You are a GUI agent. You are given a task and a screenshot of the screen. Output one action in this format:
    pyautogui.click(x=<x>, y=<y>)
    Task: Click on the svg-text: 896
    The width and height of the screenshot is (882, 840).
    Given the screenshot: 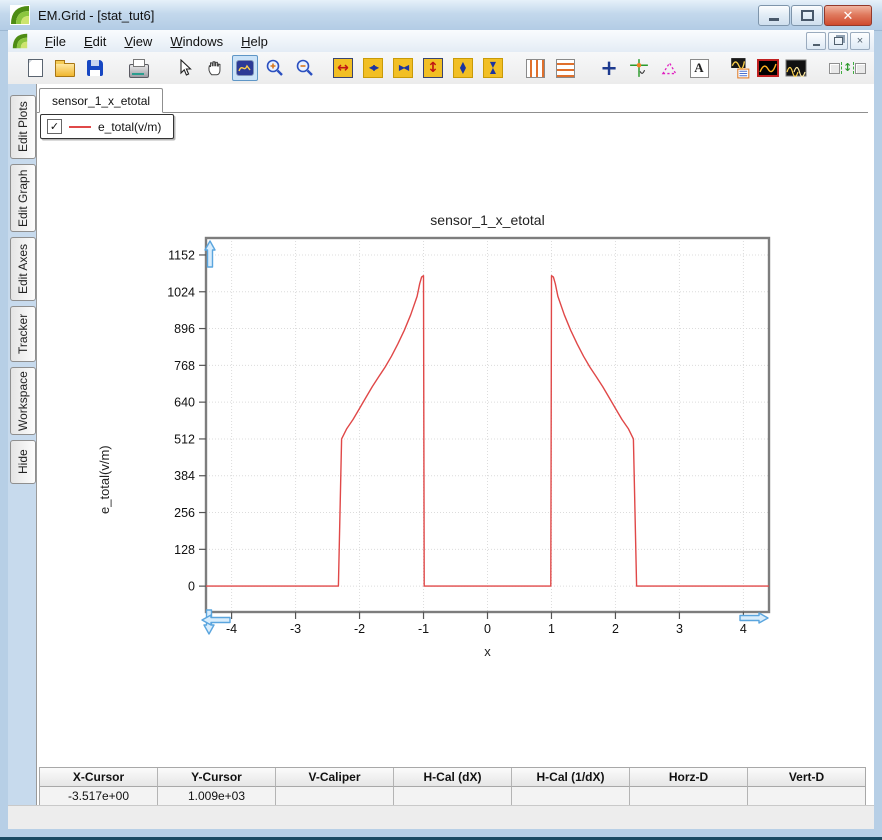 What is the action you would take?
    pyautogui.click(x=184, y=329)
    